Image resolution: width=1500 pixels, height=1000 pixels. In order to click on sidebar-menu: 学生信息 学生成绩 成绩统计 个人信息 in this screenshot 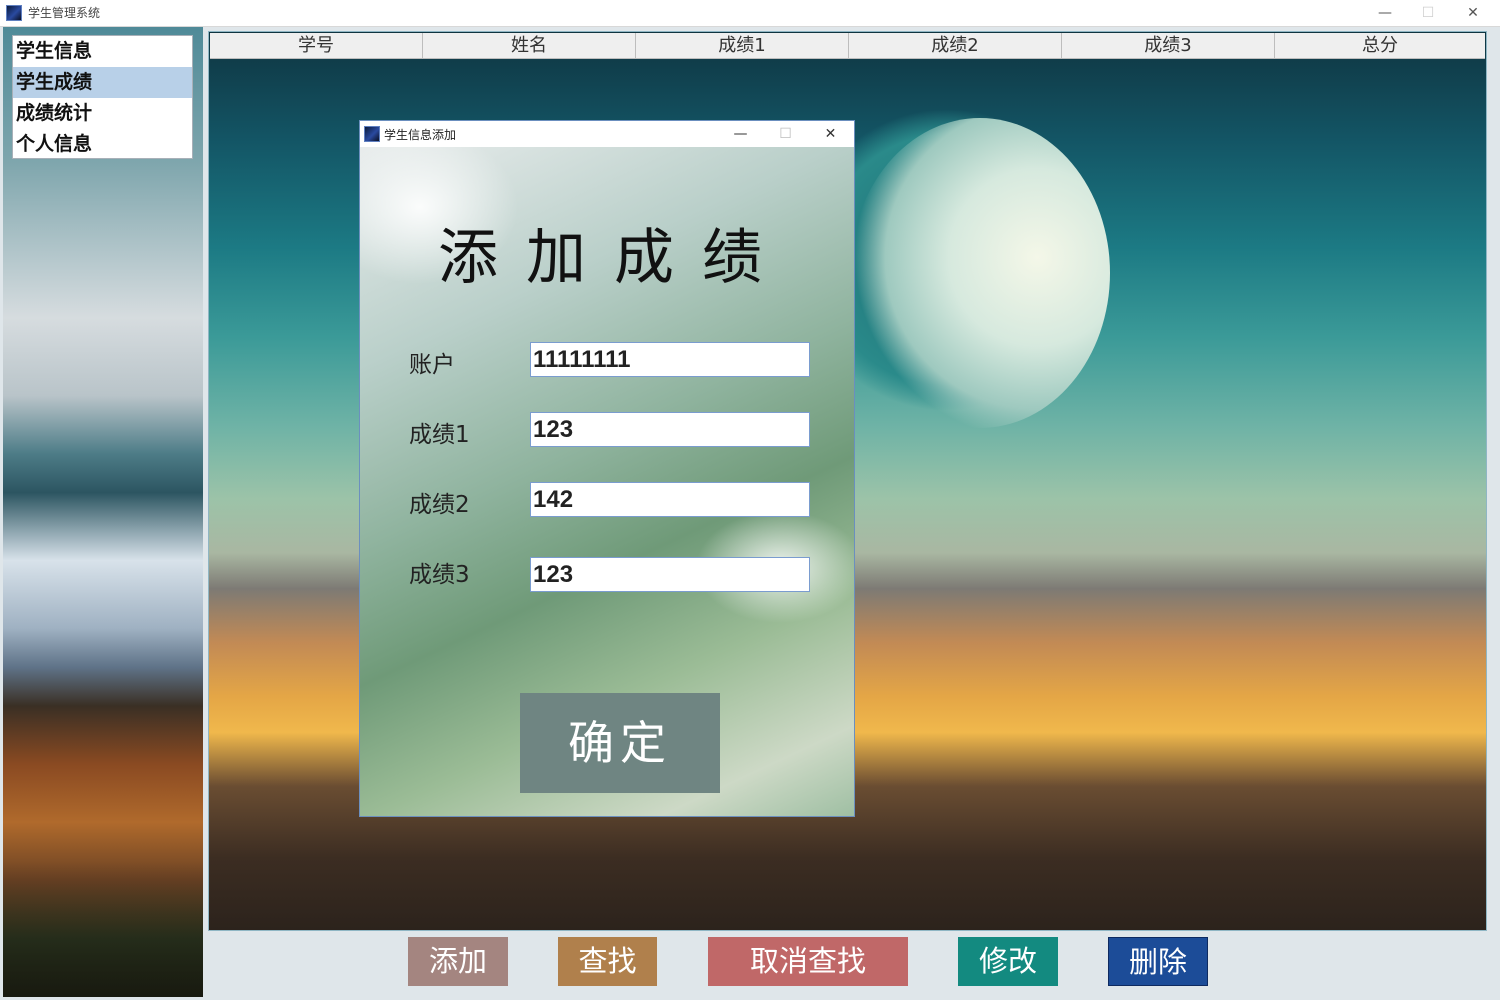, I will do `click(102, 97)`.